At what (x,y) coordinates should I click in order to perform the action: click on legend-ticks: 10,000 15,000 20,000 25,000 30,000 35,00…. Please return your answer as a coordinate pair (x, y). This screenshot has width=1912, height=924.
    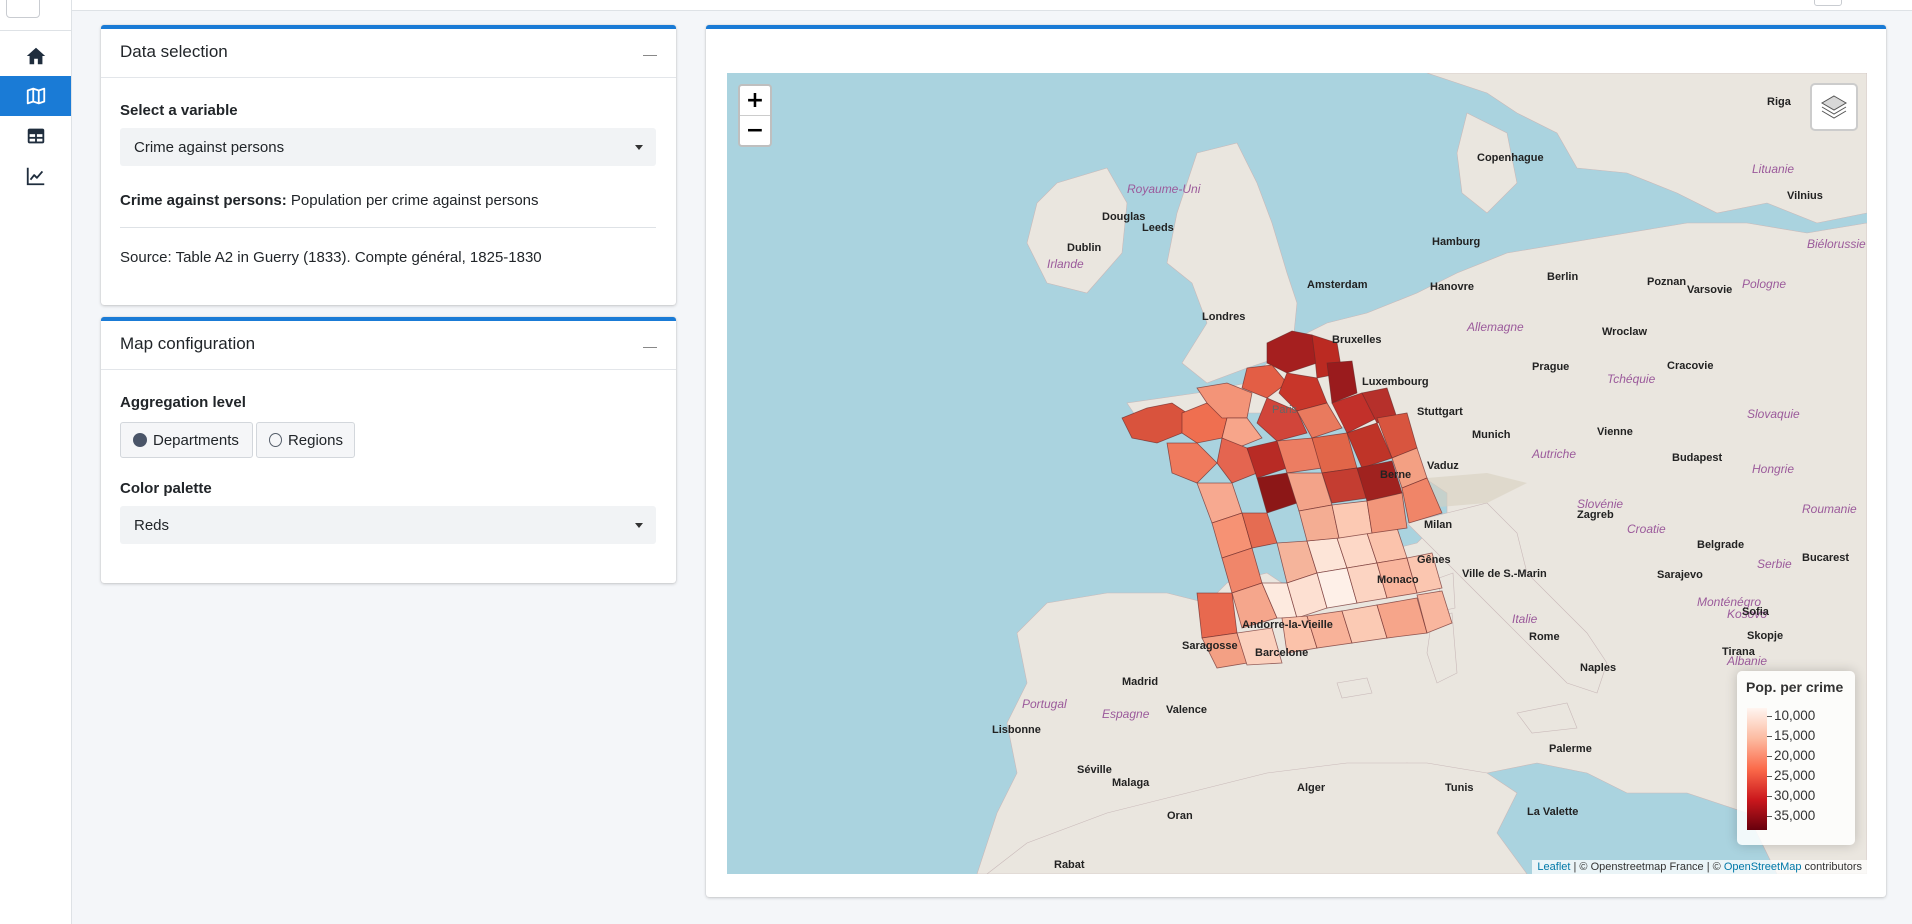
    Looking at the image, I should click on (1807, 769).